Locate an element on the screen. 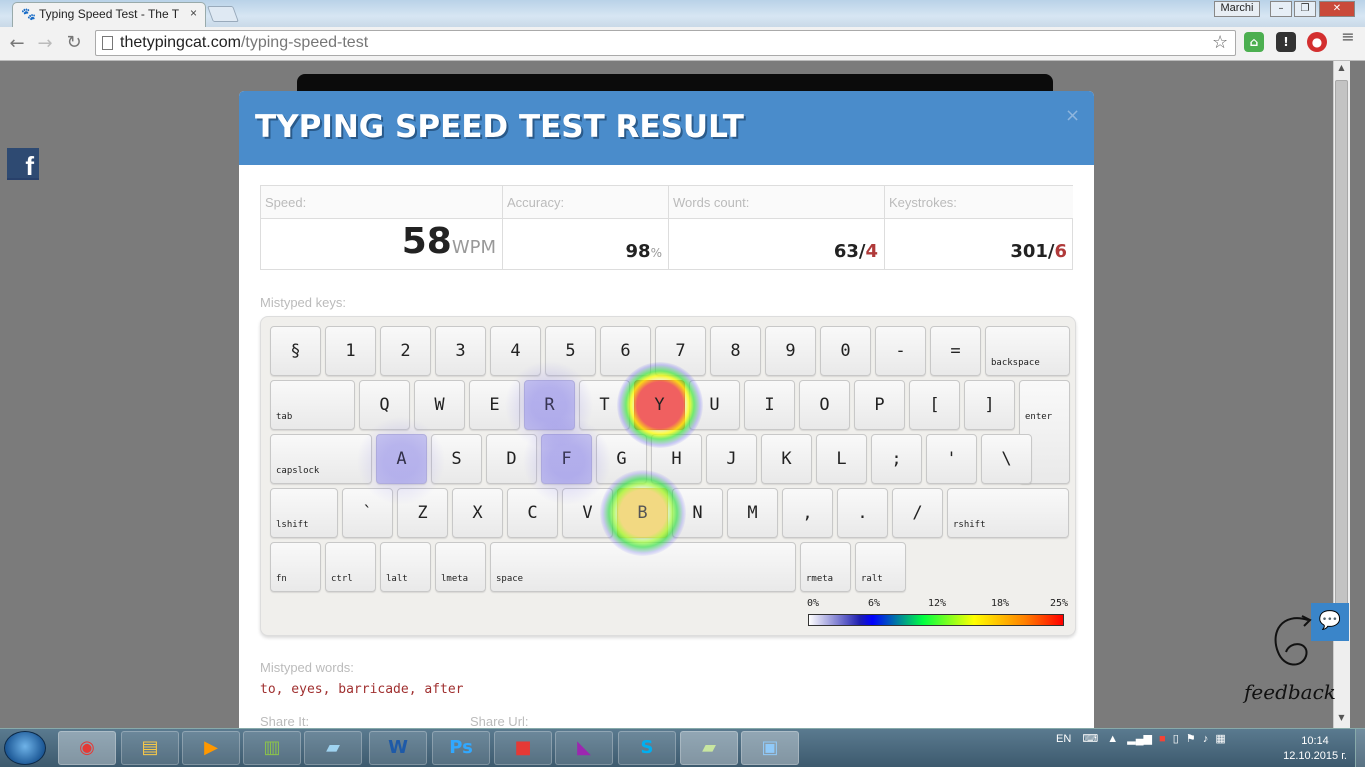 This screenshot has height=767, width=1365. key-period: . is located at coordinates (862, 513).